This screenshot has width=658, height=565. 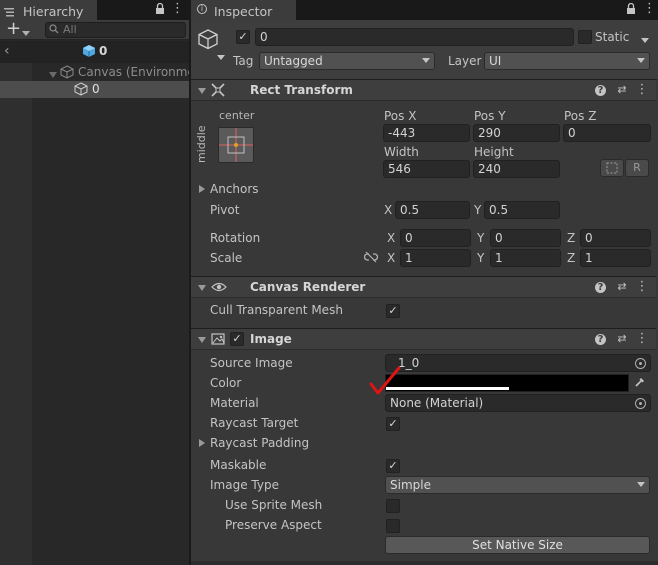 What do you see at coordinates (478, 210) in the screenshot?
I see `pivot-y-axis-label: Y` at bounding box center [478, 210].